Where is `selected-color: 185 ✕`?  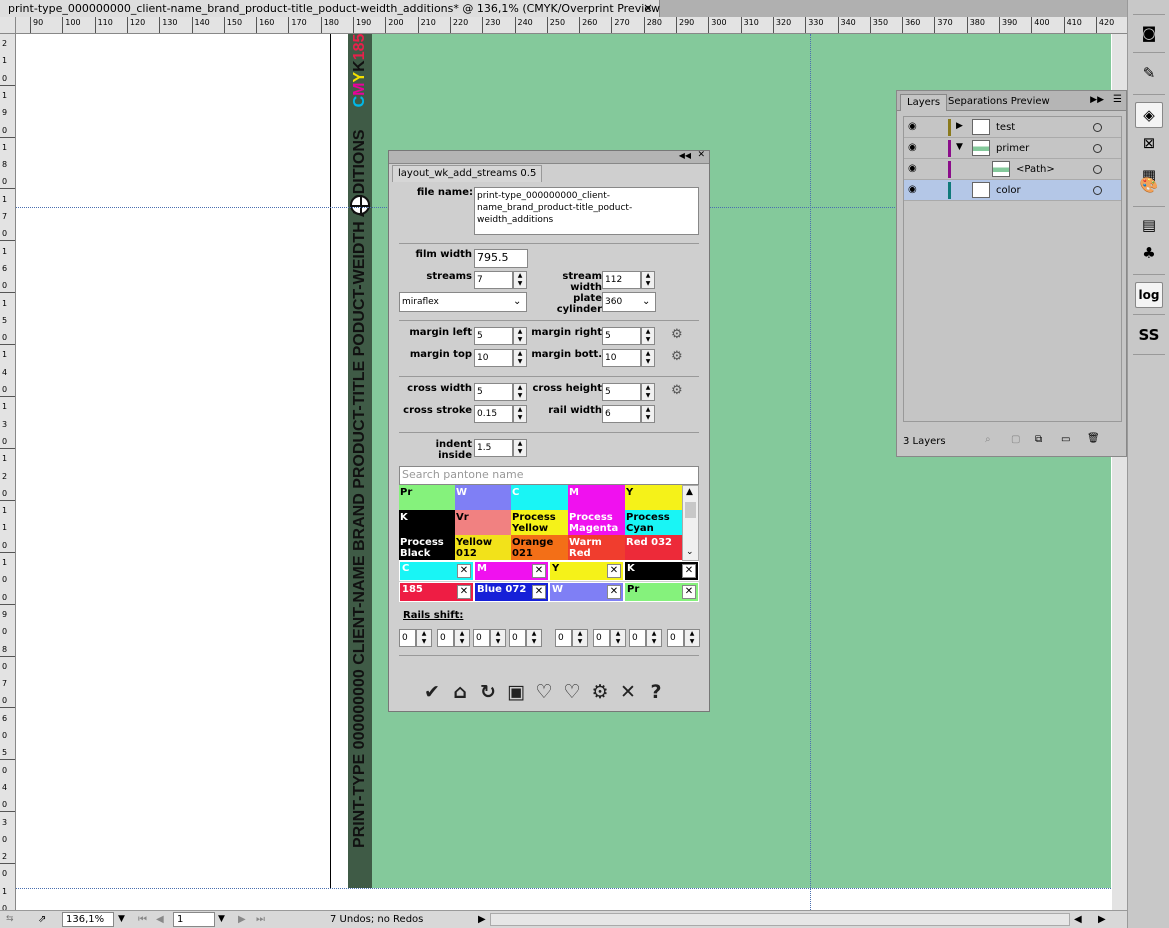 selected-color: 185 ✕ is located at coordinates (436, 592).